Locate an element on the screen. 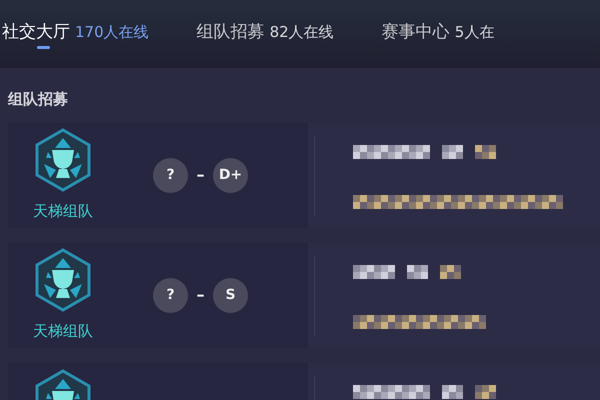  tab: 社交大厅 170人在线 is located at coordinates (75, 34).